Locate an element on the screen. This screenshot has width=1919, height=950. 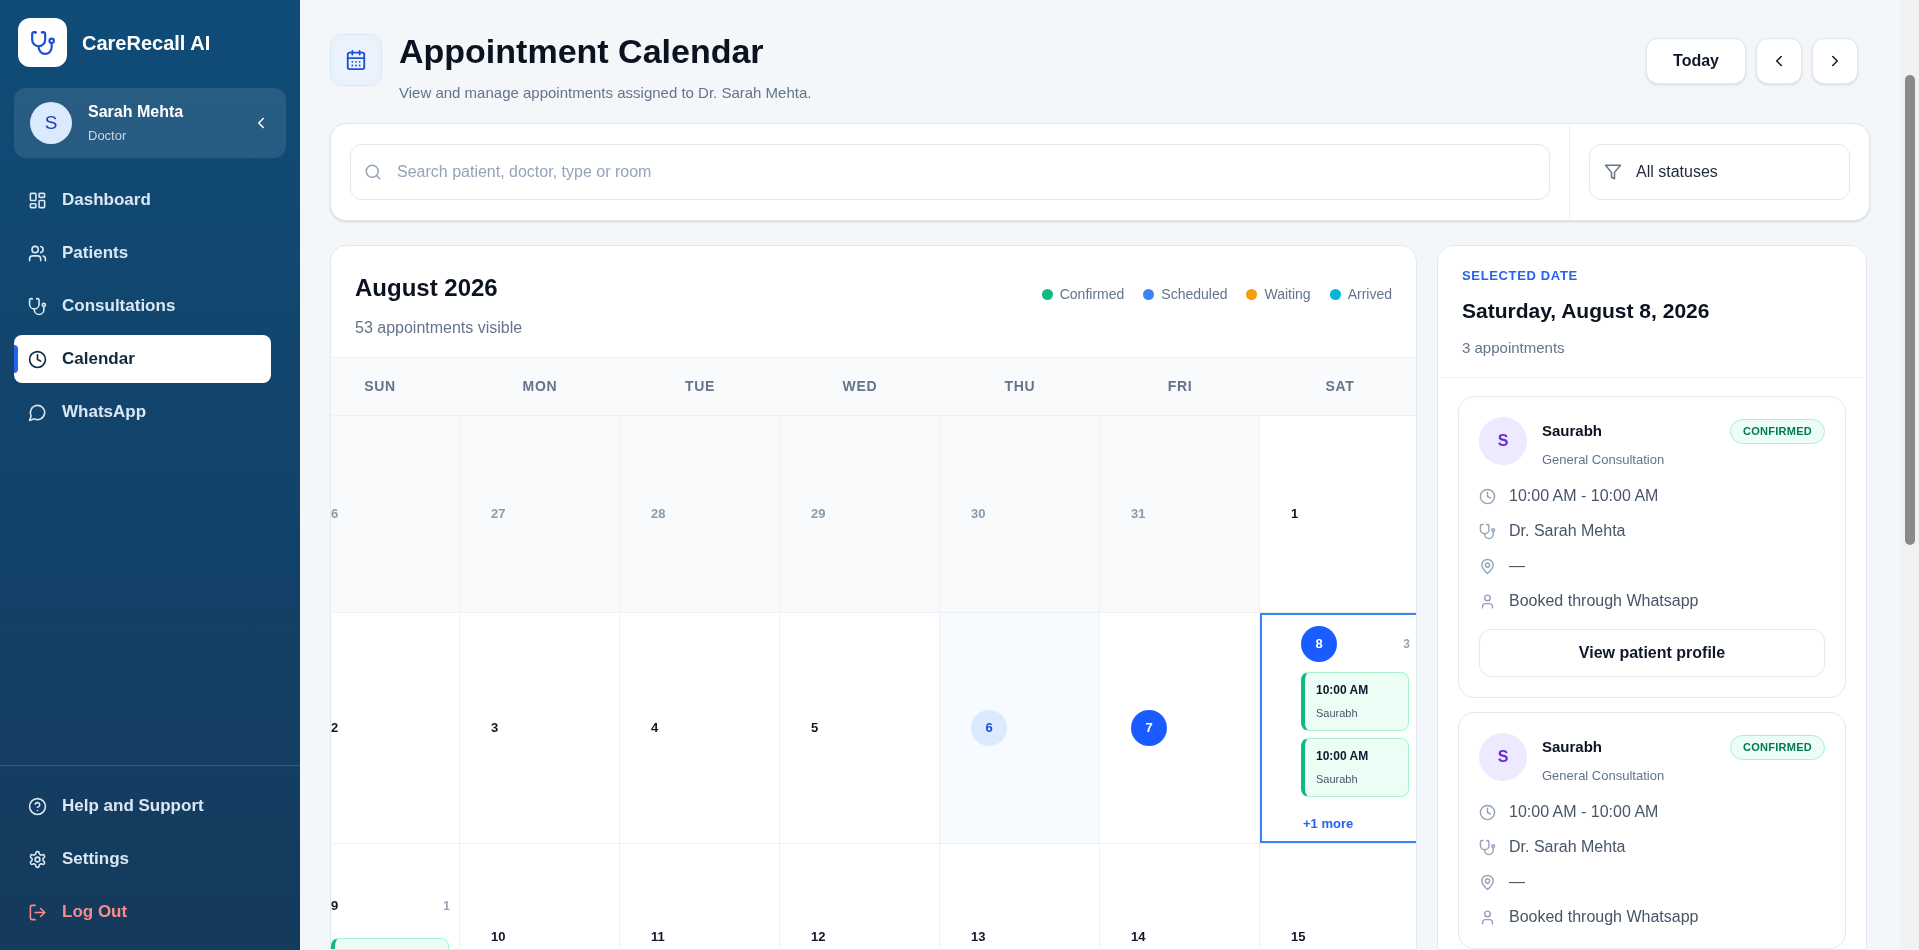
search-field: Search patient, doctor, type or room is located at coordinates (950, 171).